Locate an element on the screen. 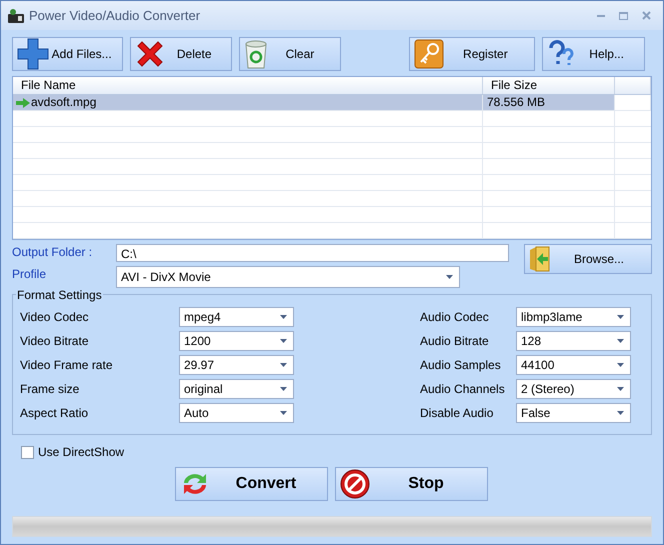 The height and width of the screenshot is (545, 664). checkbox is located at coordinates (27, 452).